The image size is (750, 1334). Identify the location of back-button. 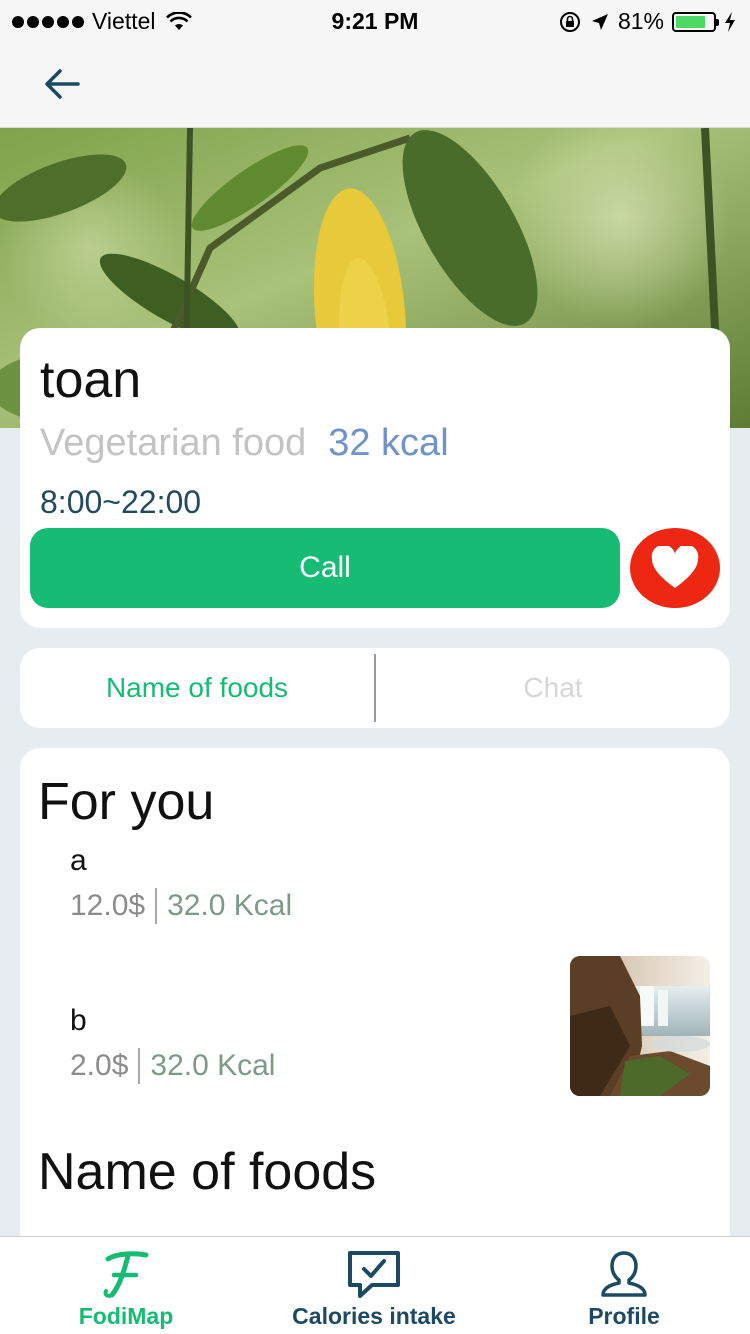
(62, 84).